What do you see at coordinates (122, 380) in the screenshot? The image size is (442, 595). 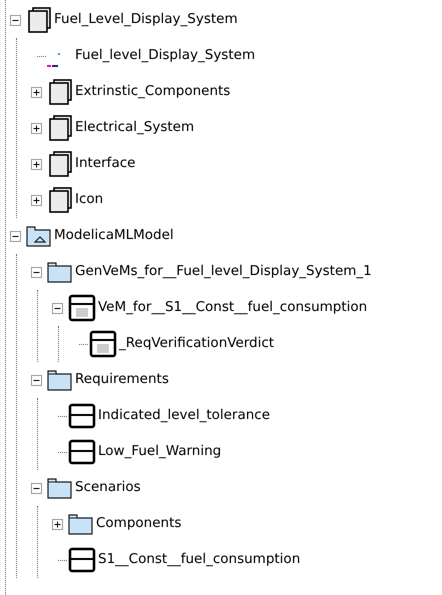 I see `tree-item-label: Requirements` at bounding box center [122, 380].